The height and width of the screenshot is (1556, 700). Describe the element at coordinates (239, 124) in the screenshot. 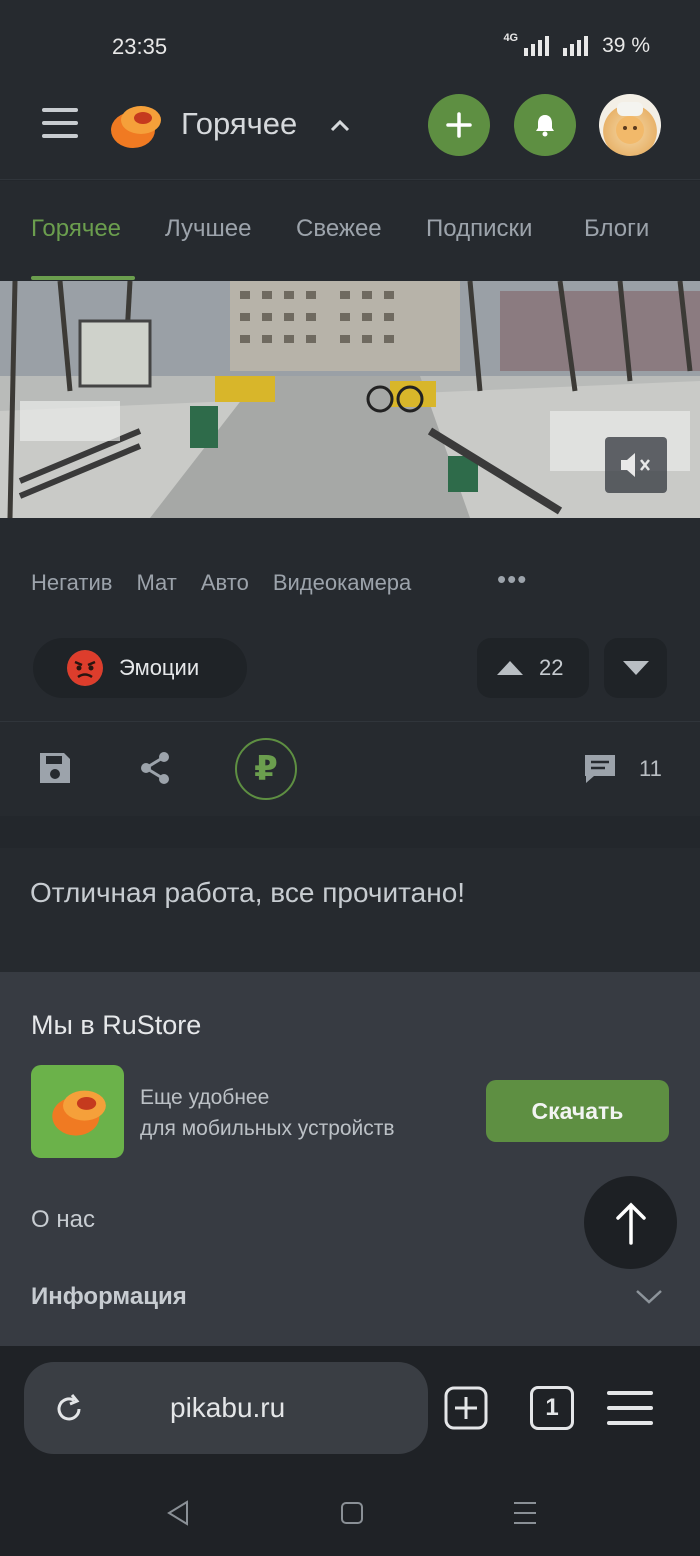

I see `feed-title: Горячее` at that location.